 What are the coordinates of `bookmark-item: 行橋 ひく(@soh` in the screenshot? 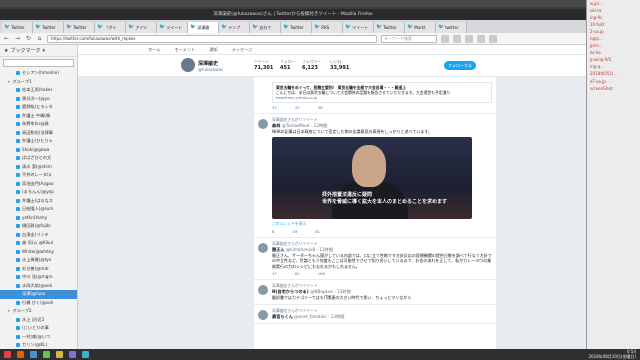 It's located at (38, 303).